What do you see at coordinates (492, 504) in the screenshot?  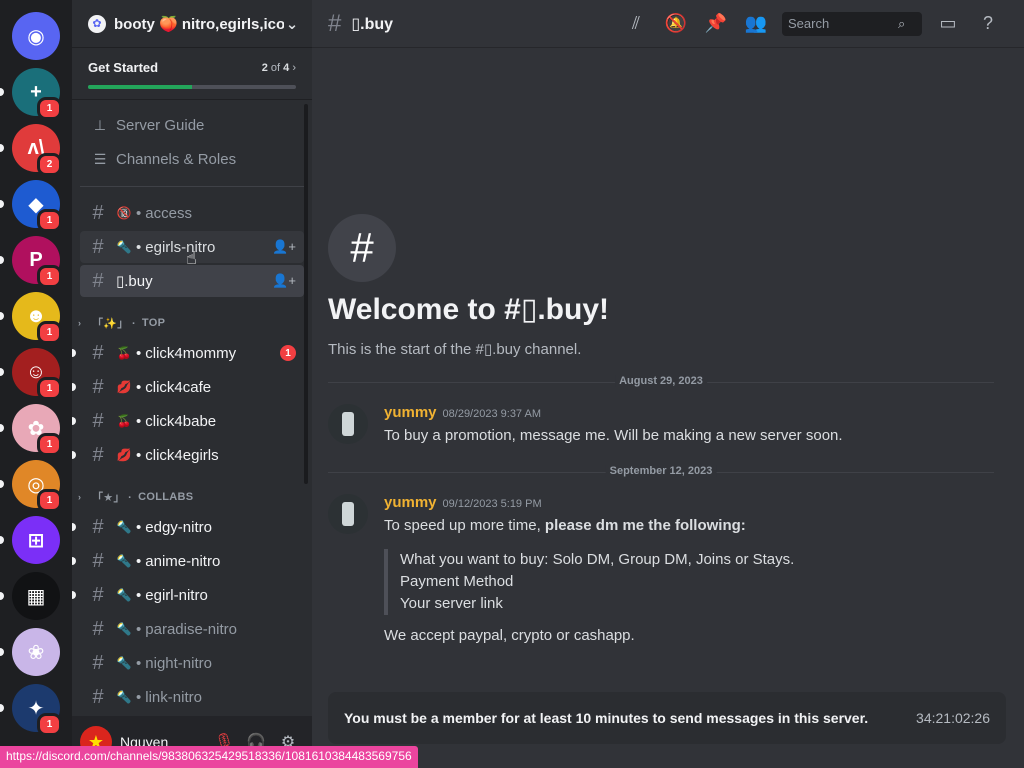 I see `message-timestamp: 09/12/2023 5:19 PM` at bounding box center [492, 504].